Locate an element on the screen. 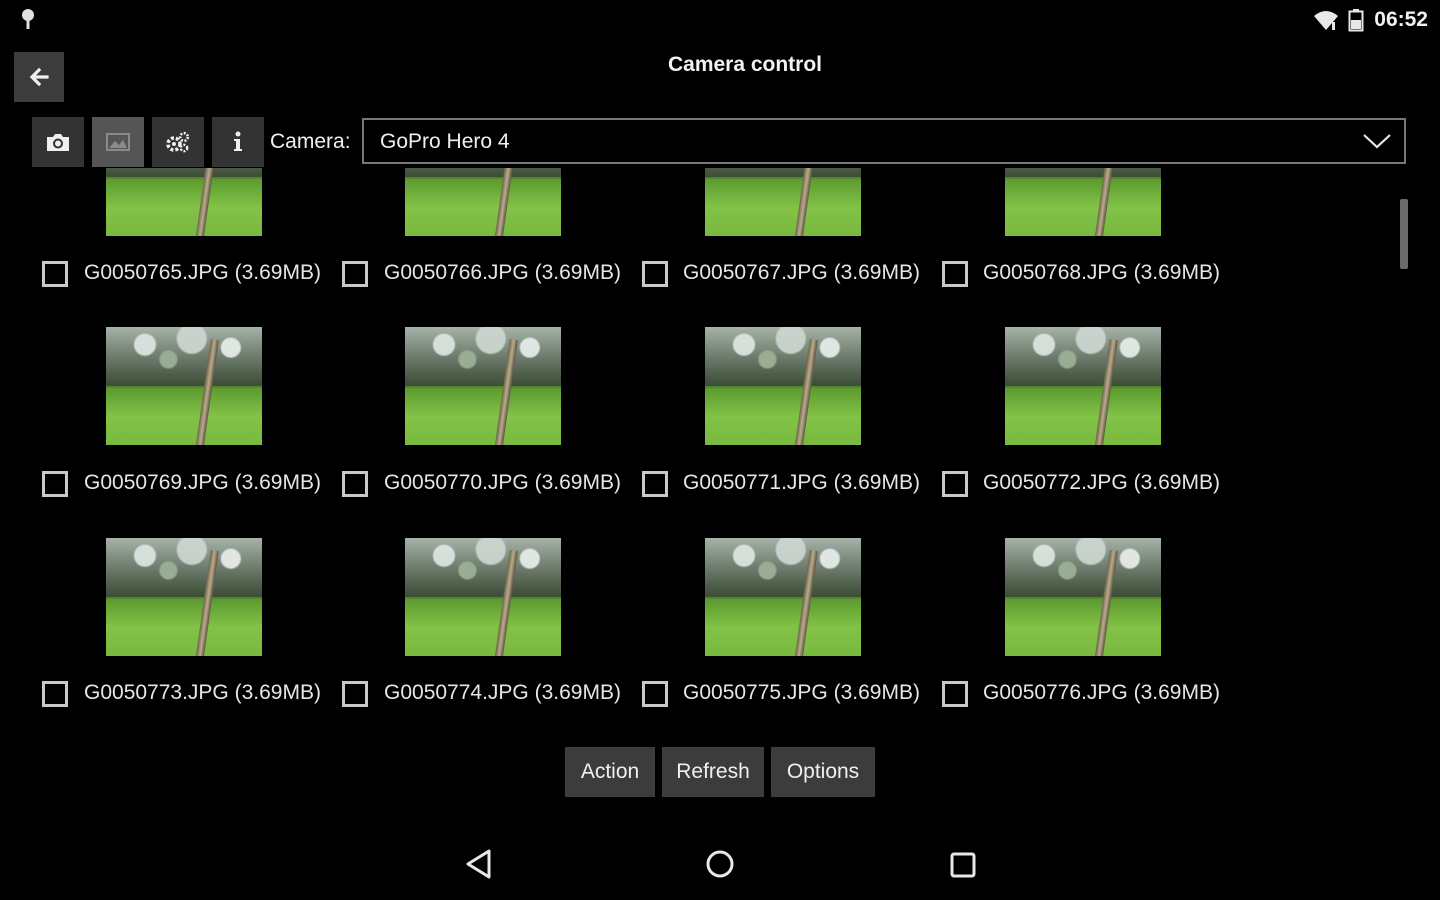 The image size is (1440, 900). chevron-down-icon is located at coordinates (1377, 141).